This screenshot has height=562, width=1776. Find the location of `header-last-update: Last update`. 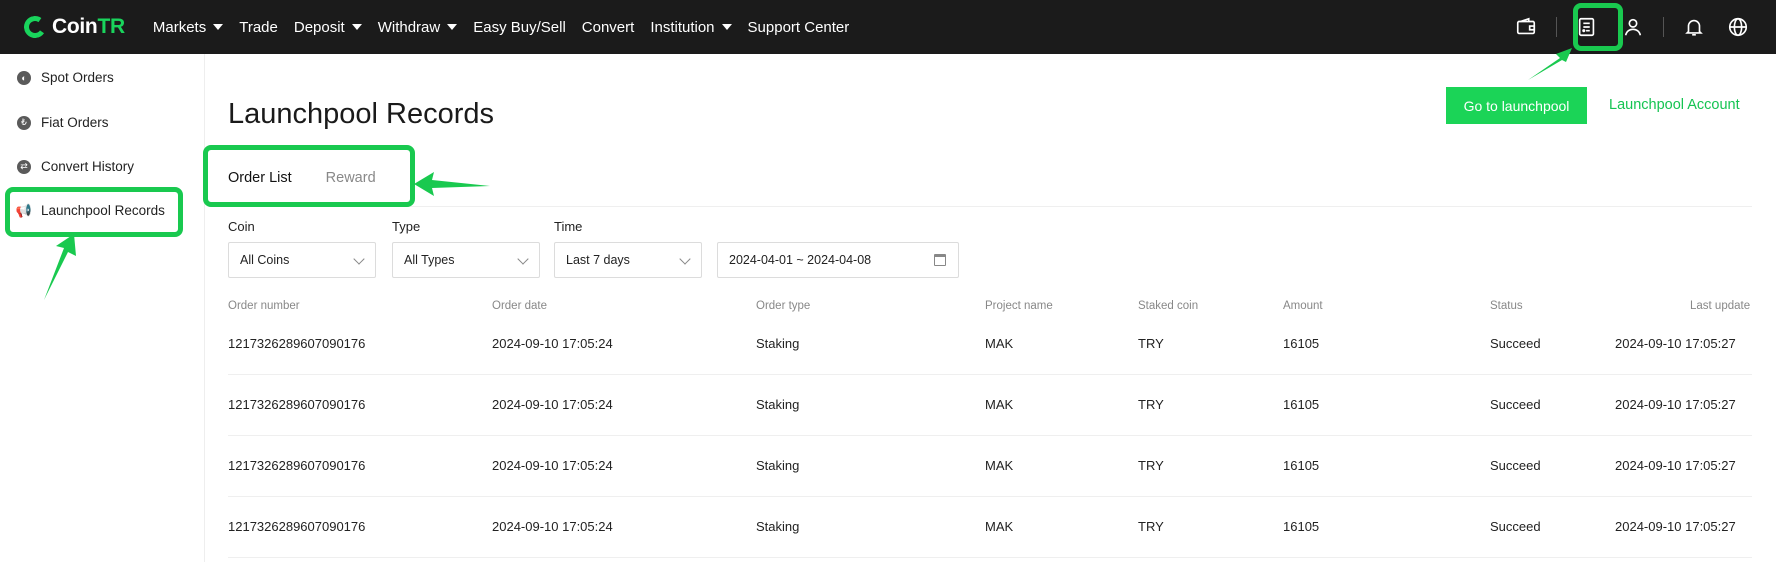

header-last-update: Last update is located at coordinates (1720, 306).